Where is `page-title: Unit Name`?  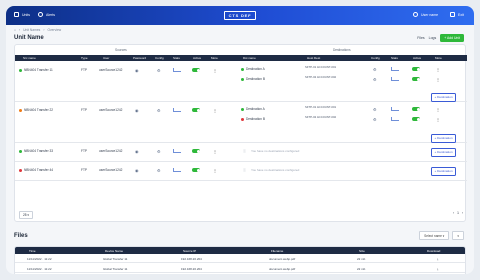 page-title: Unit Name is located at coordinates (29, 38).